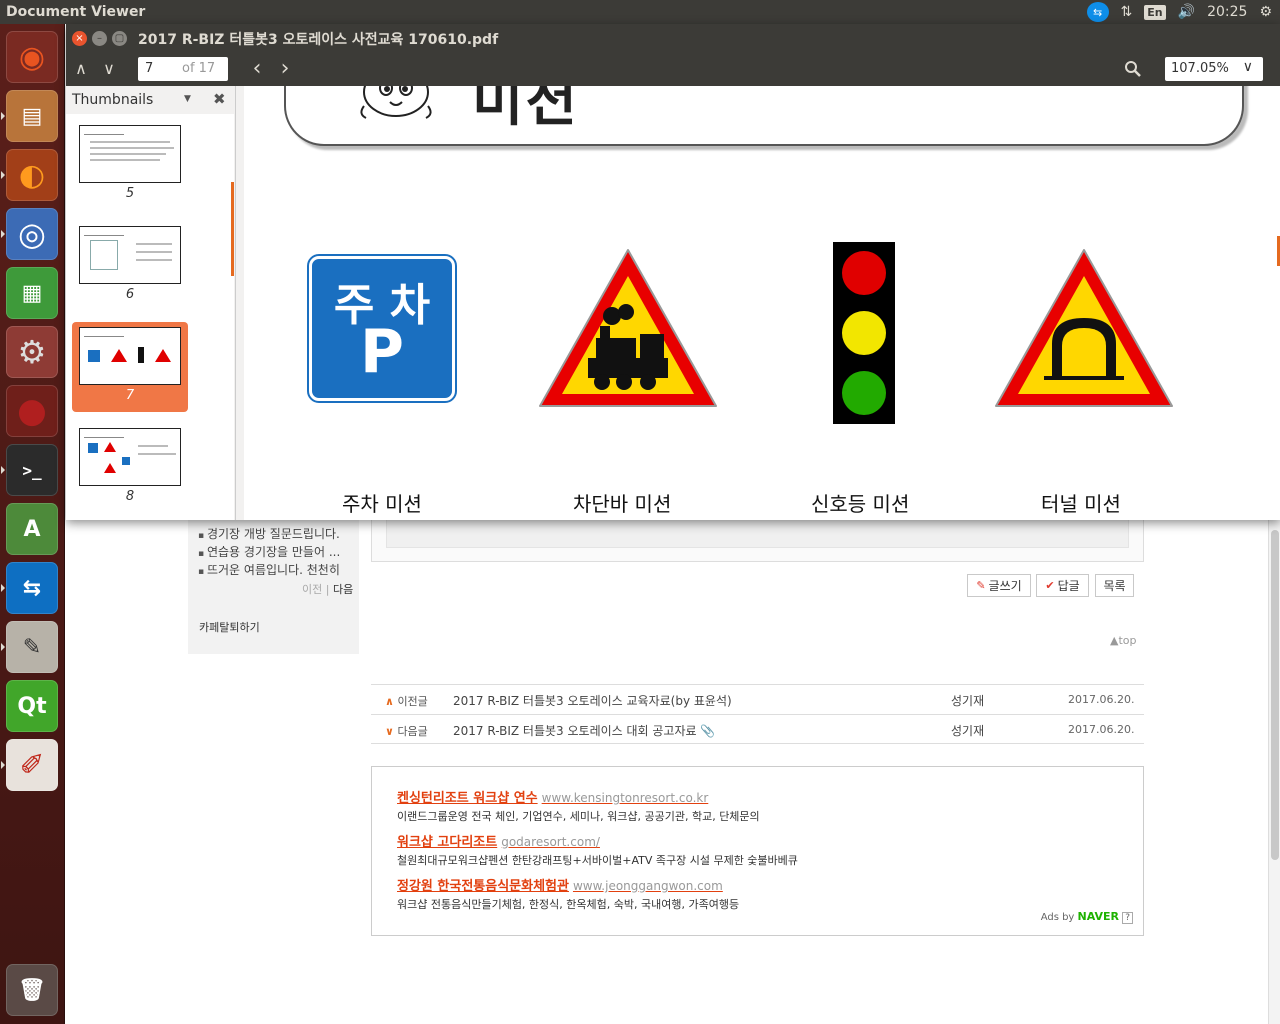  What do you see at coordinates (483, 886) in the screenshot?
I see `ad-title: 정강원 한국전통음식문화체험관` at bounding box center [483, 886].